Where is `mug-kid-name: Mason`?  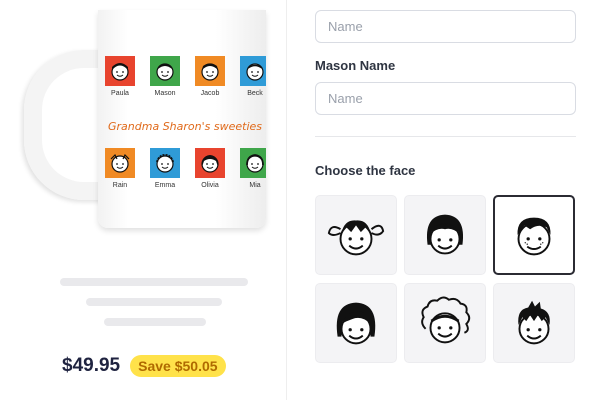 mug-kid-name: Mason is located at coordinates (165, 93).